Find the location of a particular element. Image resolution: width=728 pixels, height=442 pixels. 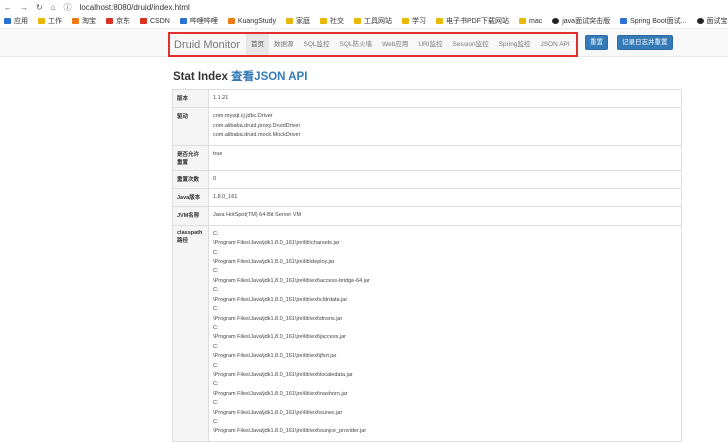

bookmark-label: mac is located at coordinates (535, 21).